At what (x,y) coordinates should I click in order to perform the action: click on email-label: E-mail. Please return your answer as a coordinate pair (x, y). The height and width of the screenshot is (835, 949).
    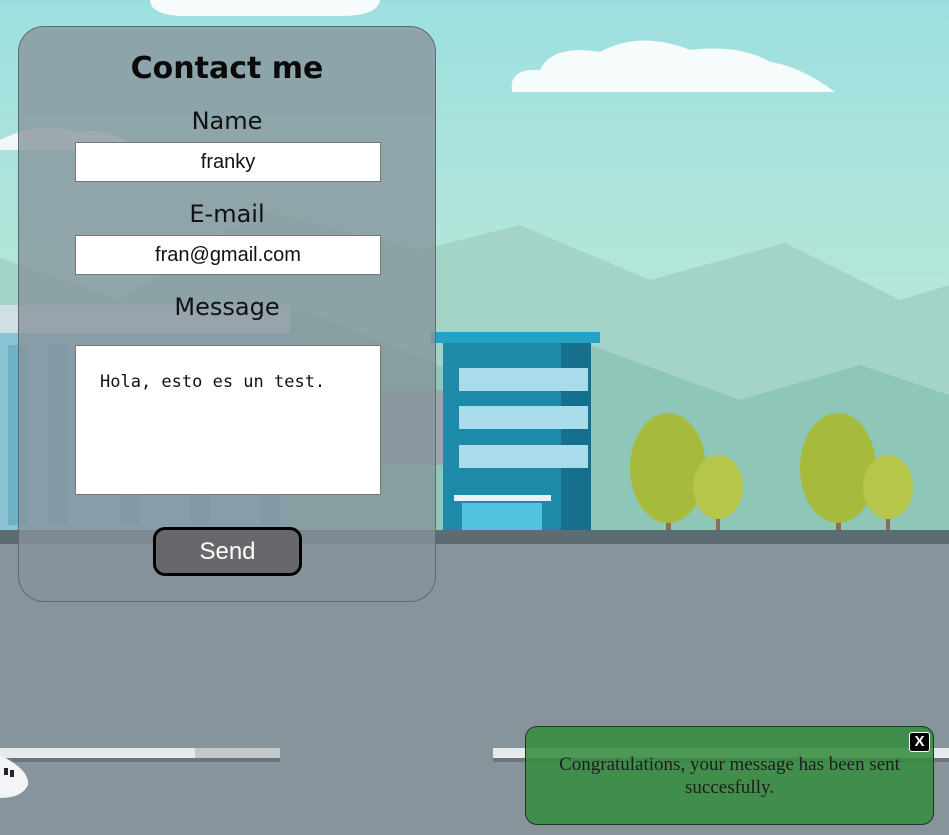
    Looking at the image, I should click on (227, 214).